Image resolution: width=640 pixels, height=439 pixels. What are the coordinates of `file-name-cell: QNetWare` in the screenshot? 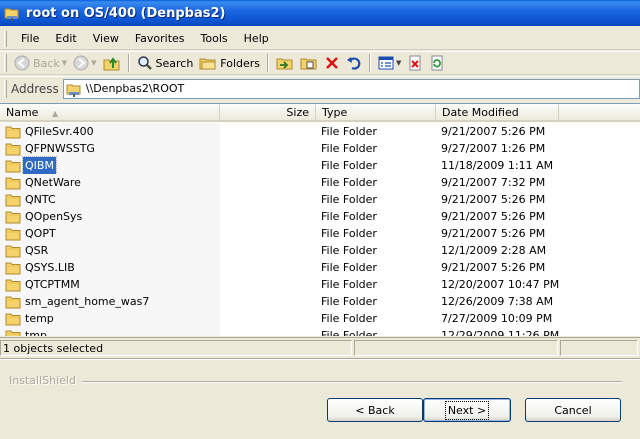 It's located at (110, 182).